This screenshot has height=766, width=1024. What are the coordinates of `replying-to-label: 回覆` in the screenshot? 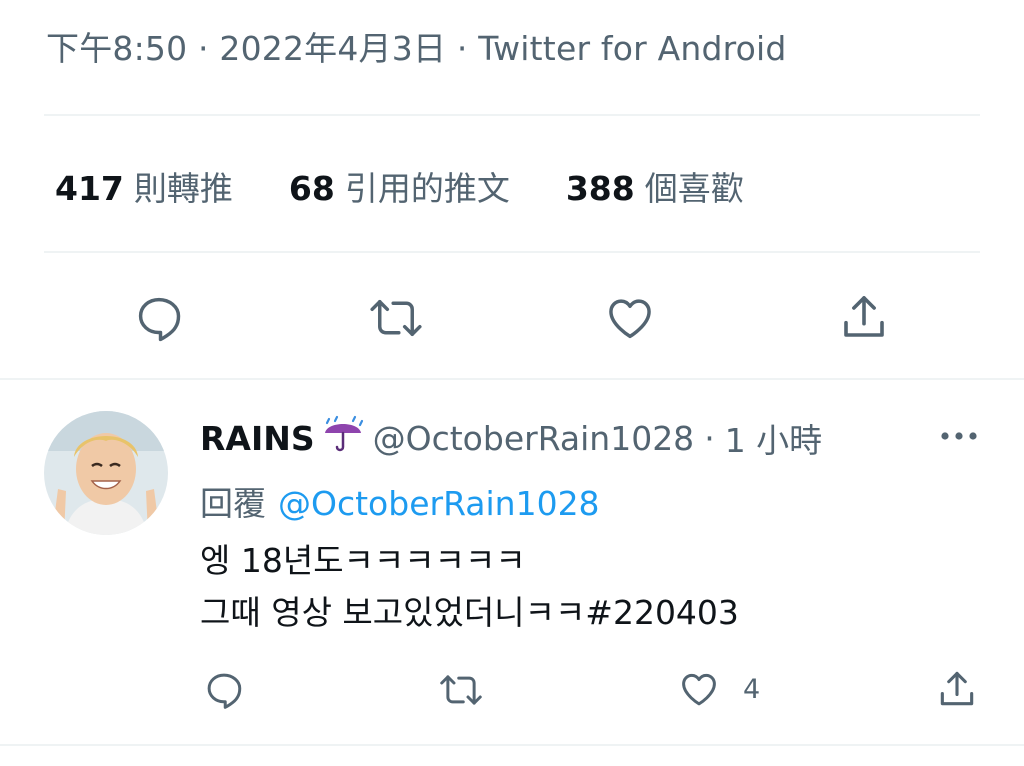 It's located at (233, 503).